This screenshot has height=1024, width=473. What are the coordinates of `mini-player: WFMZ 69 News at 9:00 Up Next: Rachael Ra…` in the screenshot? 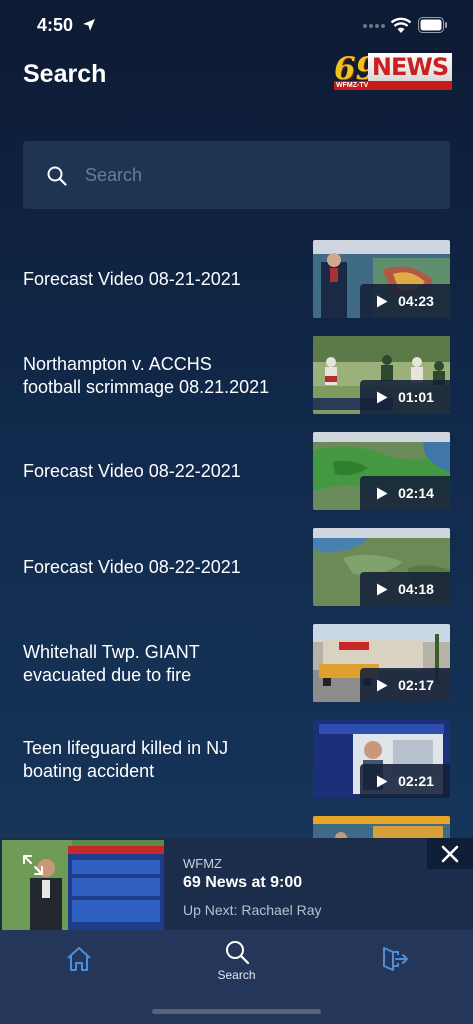 It's located at (236, 884).